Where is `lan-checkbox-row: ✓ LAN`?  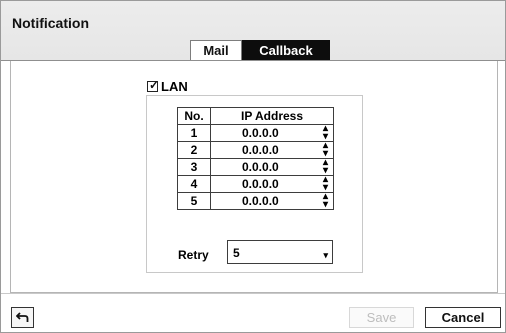 lan-checkbox-row: ✓ LAN is located at coordinates (167, 86).